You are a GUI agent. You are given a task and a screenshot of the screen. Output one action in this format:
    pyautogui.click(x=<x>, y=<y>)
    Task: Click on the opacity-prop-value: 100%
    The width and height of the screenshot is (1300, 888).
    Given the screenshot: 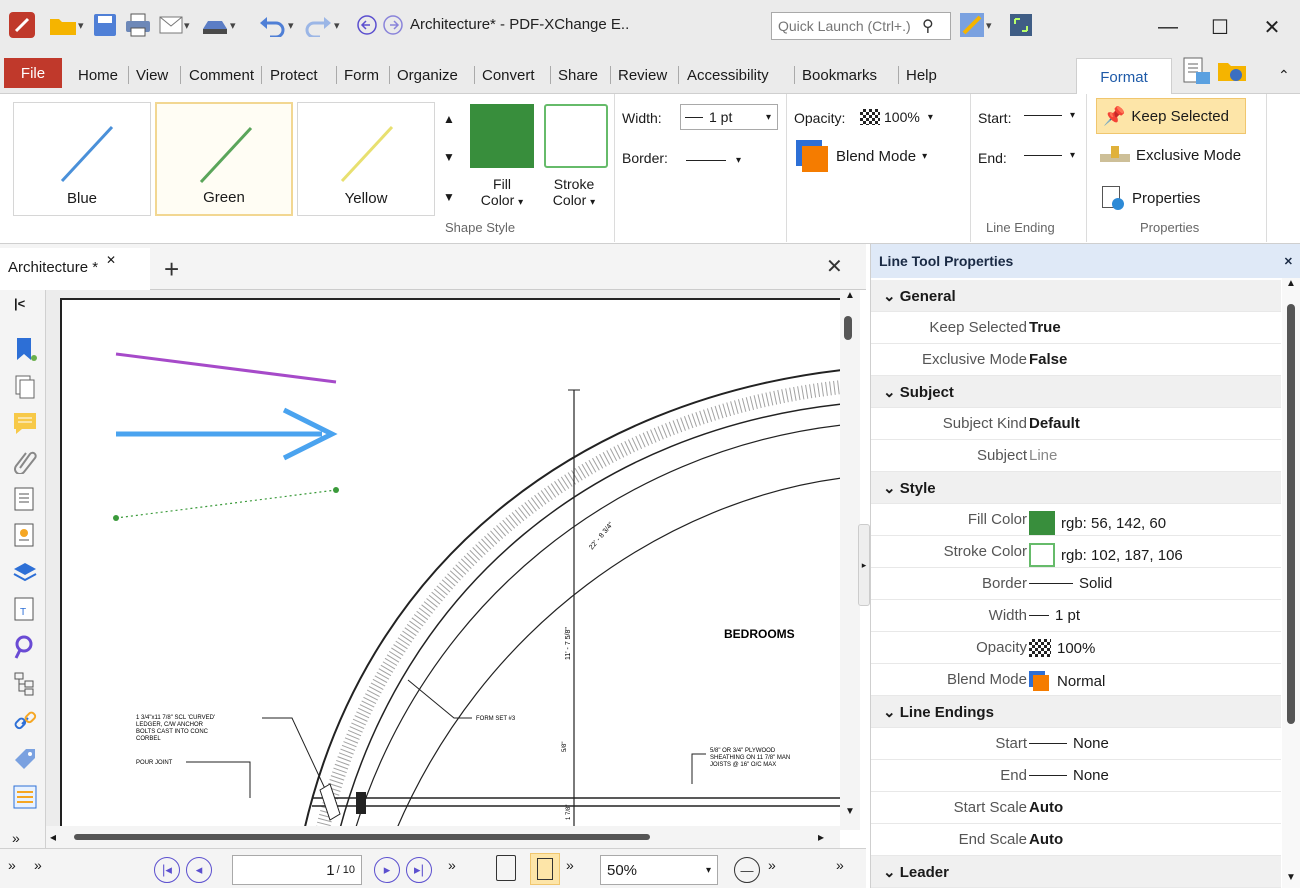 What is the action you would take?
    pyautogui.click(x=1076, y=648)
    